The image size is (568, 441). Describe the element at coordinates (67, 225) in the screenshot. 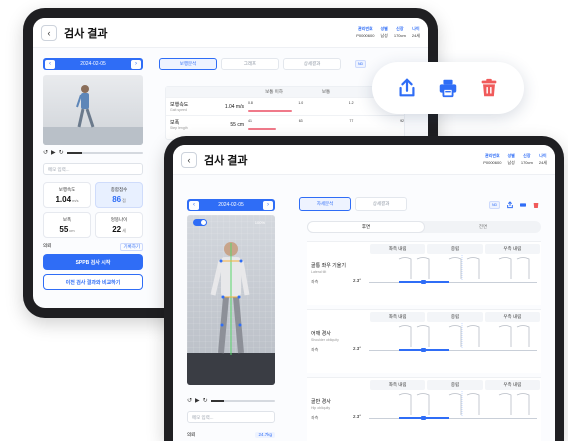

I see `card-step-length: 보폭 55cm` at that location.